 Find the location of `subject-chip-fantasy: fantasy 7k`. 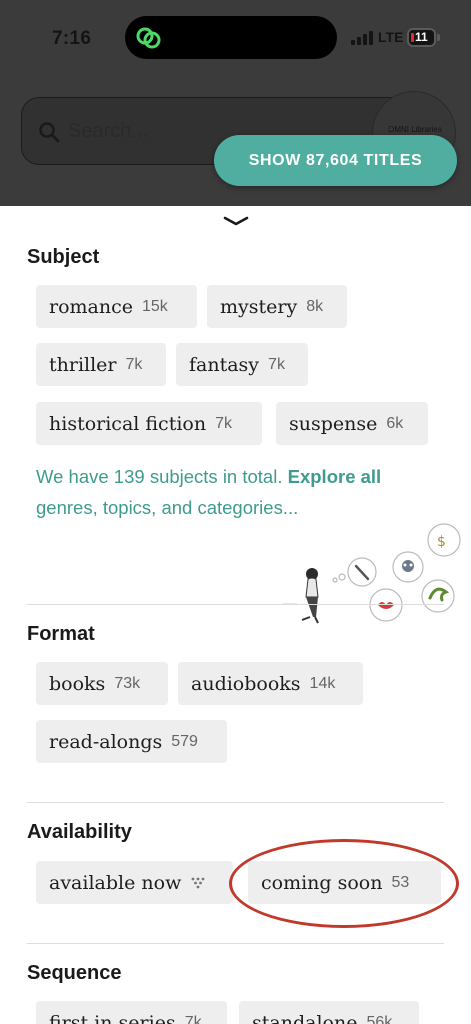

subject-chip-fantasy: fantasy 7k is located at coordinates (242, 364).